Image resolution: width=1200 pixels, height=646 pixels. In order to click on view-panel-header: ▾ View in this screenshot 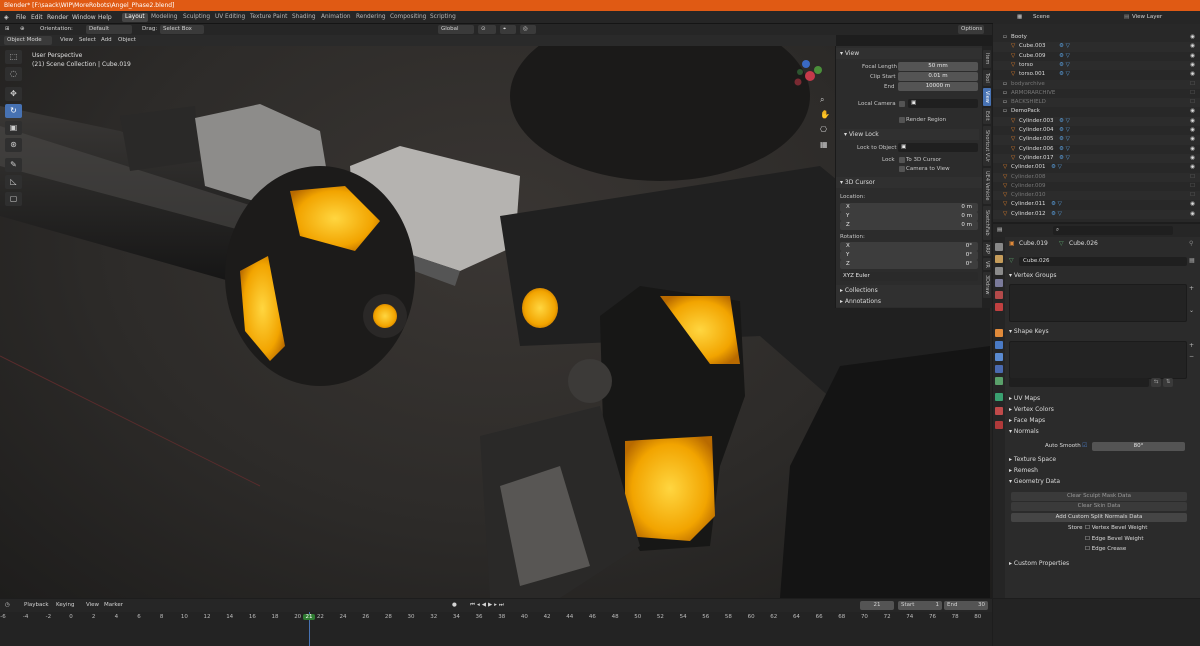, I will do `click(909, 53)`.